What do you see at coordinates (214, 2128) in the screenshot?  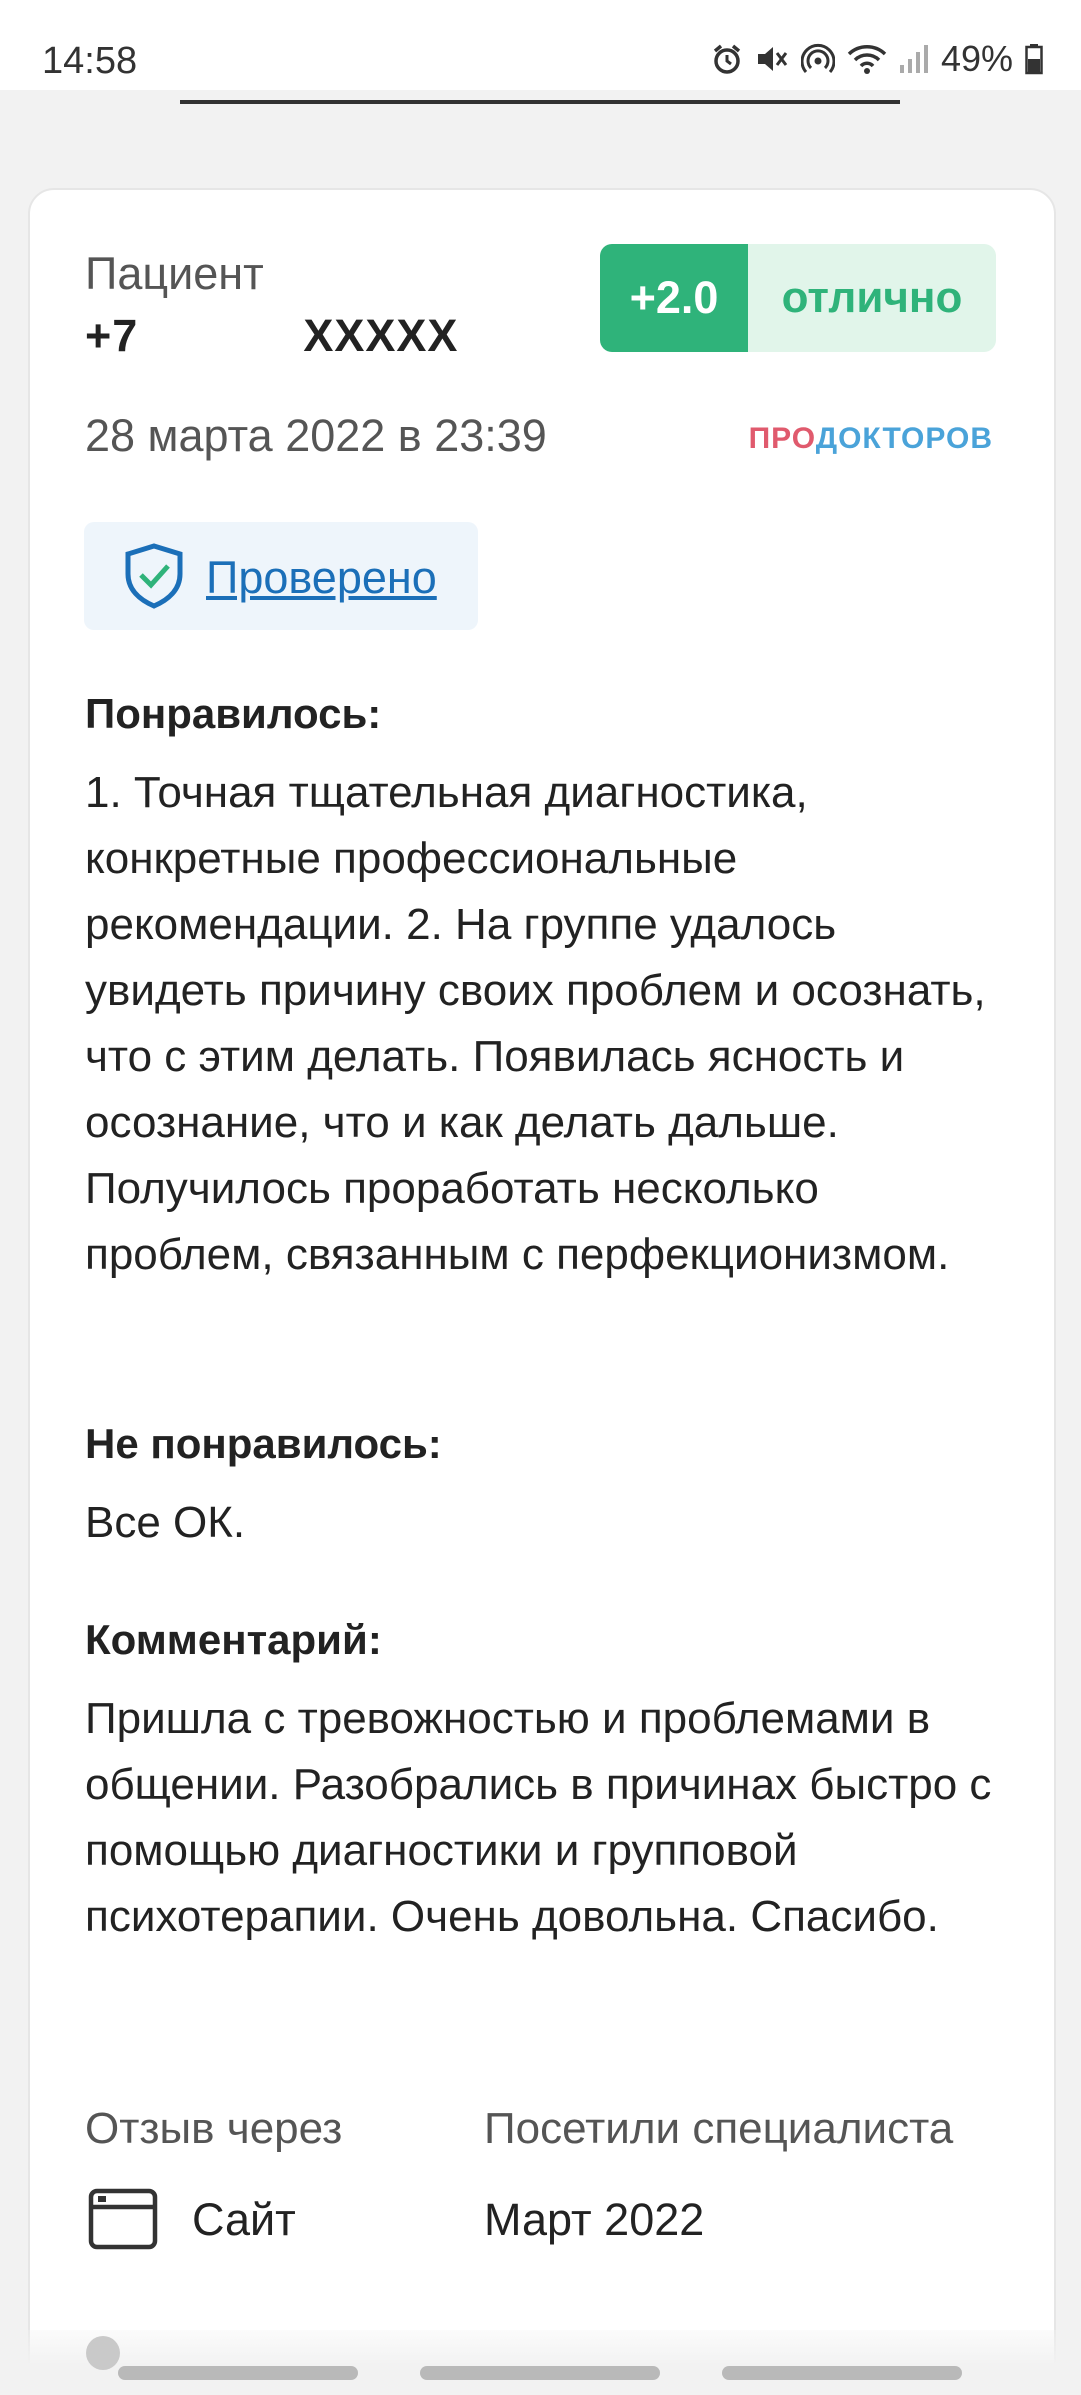 I see `source-label: Отзыв через` at bounding box center [214, 2128].